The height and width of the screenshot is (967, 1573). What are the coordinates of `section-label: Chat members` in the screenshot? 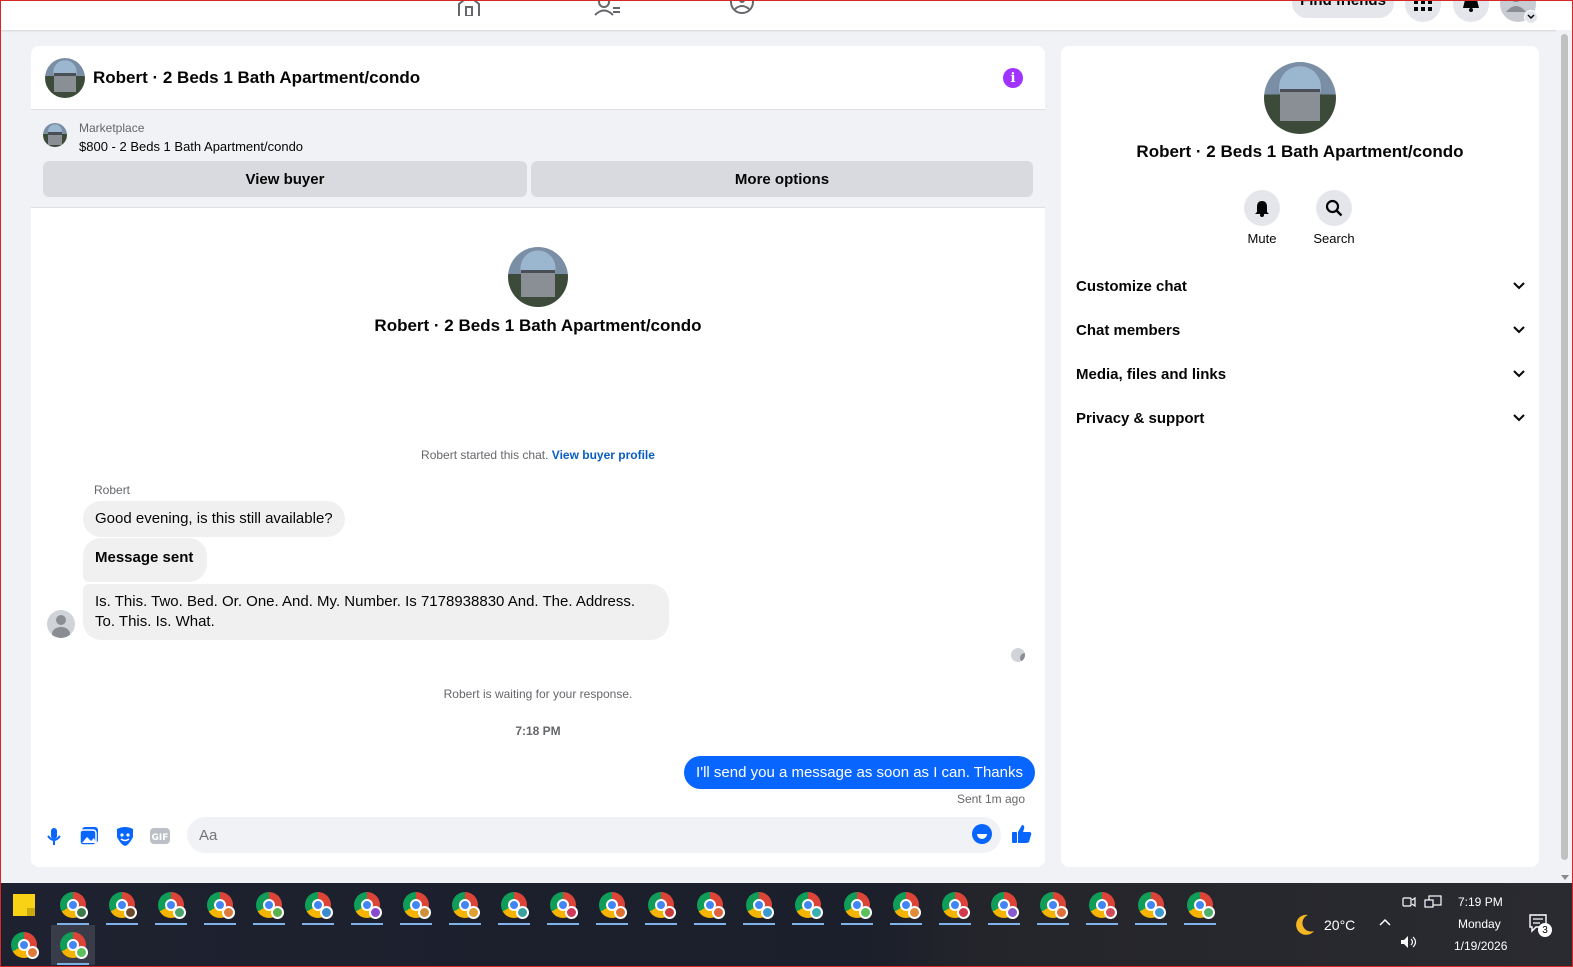 It's located at (1128, 330).